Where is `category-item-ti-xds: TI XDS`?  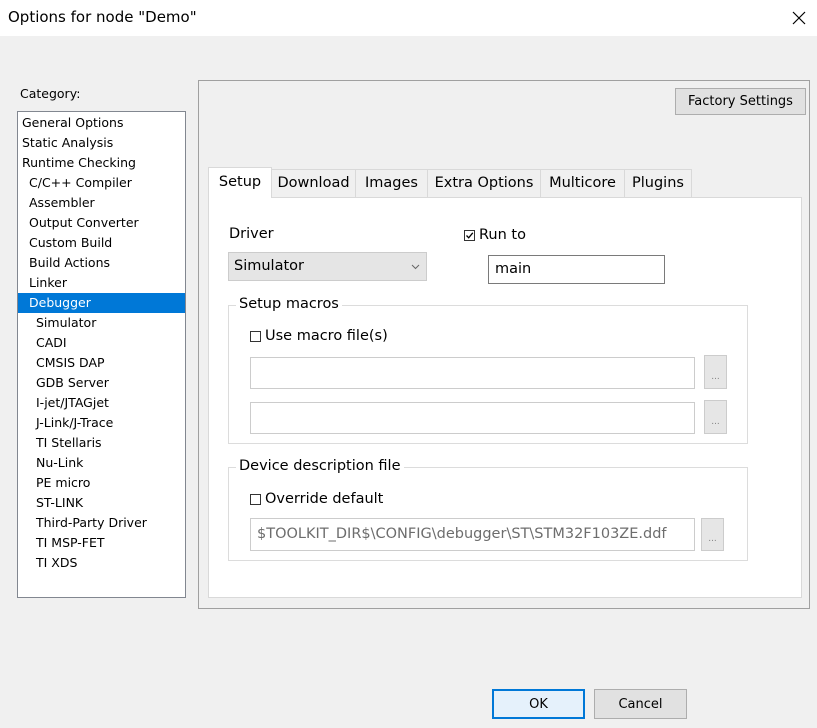 category-item-ti-xds: TI XDS is located at coordinates (101, 563).